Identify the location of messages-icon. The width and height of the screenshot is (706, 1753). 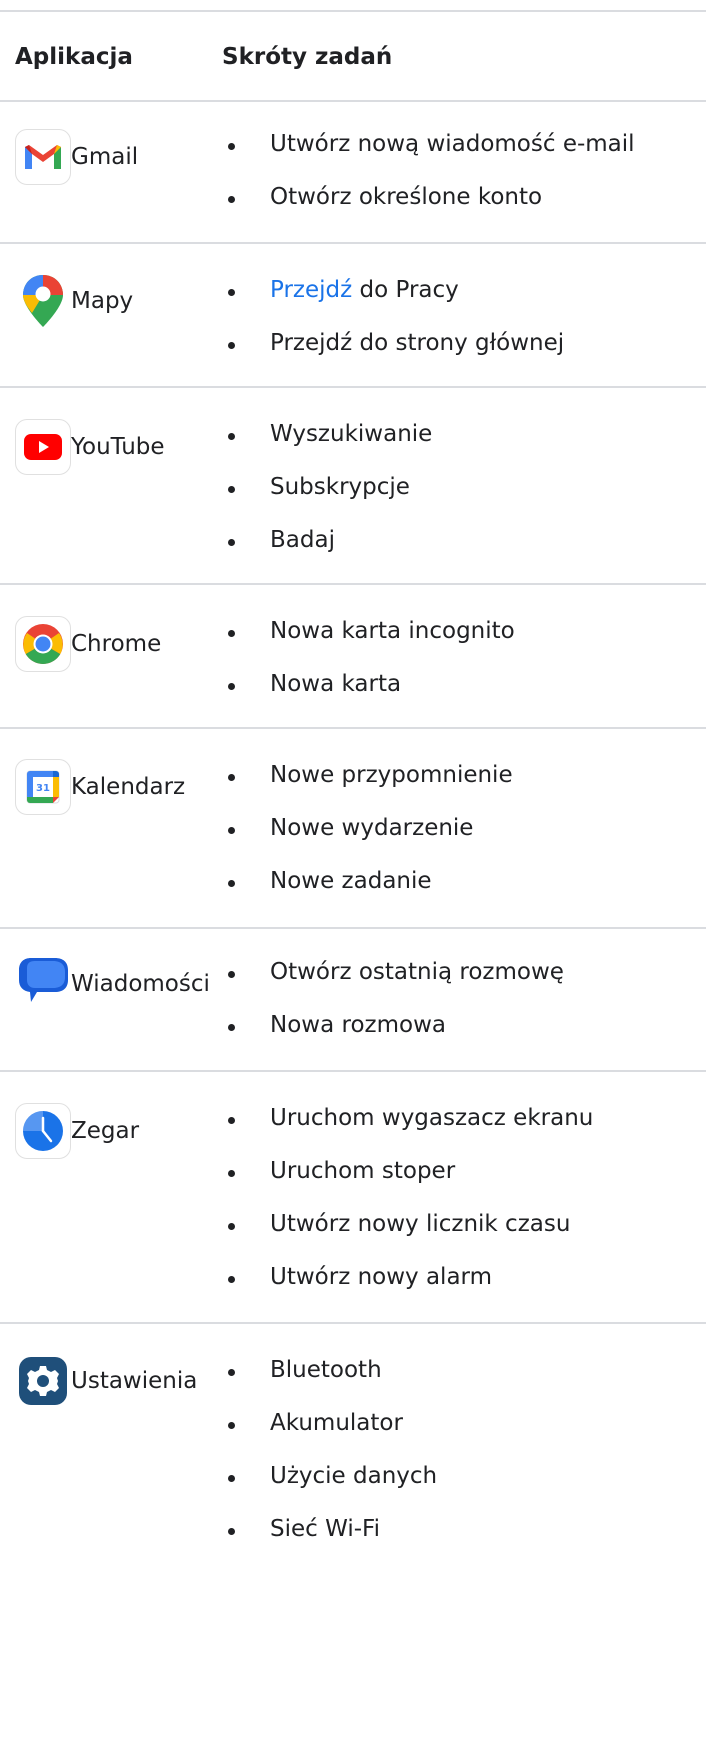
(43, 984).